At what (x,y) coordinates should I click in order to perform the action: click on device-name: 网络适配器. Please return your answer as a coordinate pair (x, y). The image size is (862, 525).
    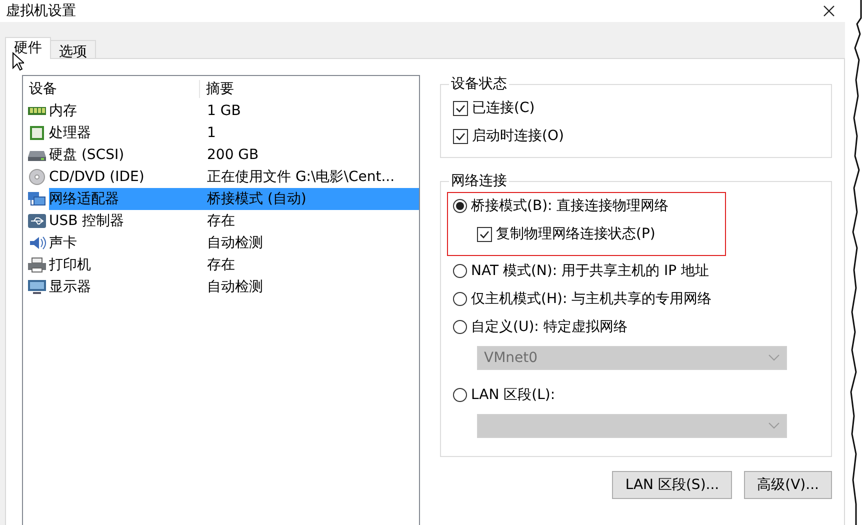
    Looking at the image, I should click on (84, 199).